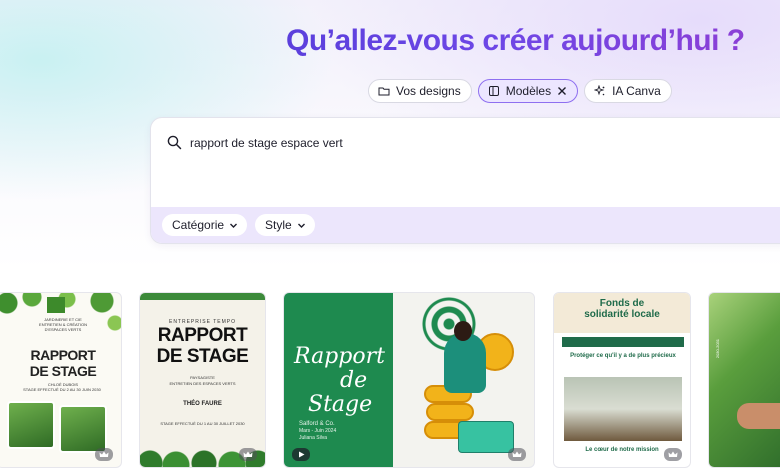 The height and width of the screenshot is (468, 780). I want to click on logo, so click(56, 305).